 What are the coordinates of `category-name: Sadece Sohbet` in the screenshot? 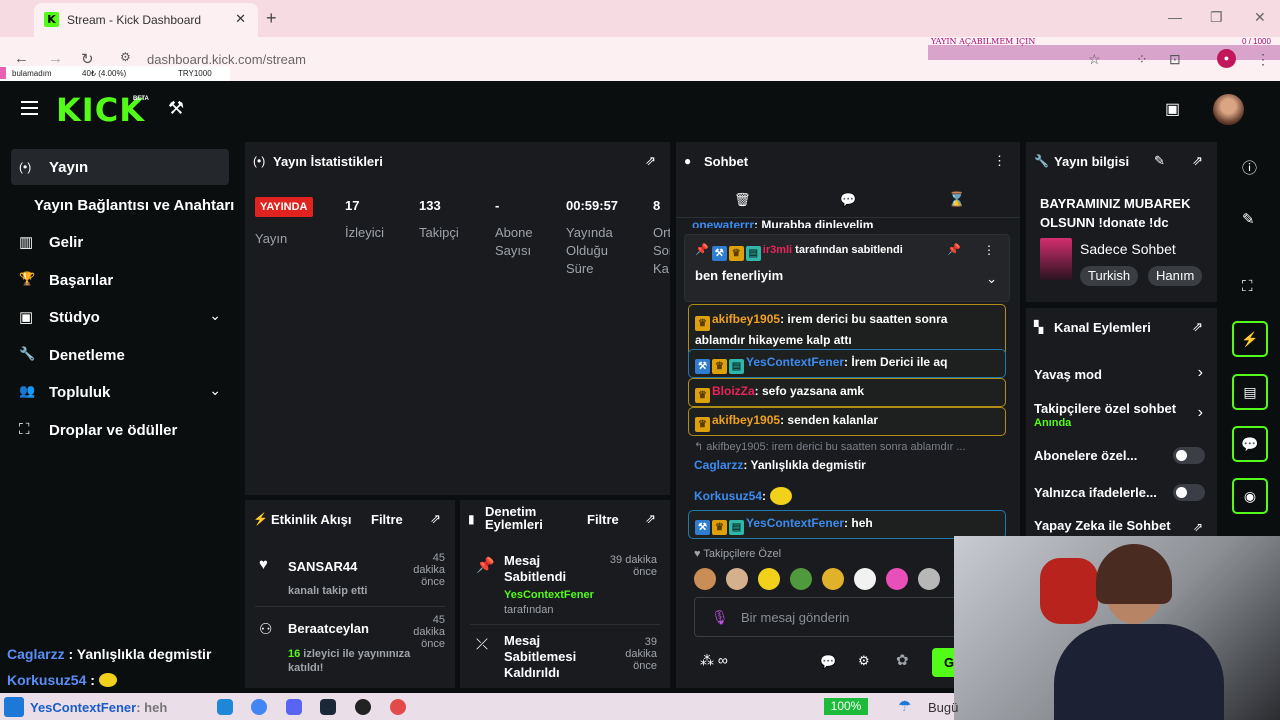 It's located at (1128, 249).